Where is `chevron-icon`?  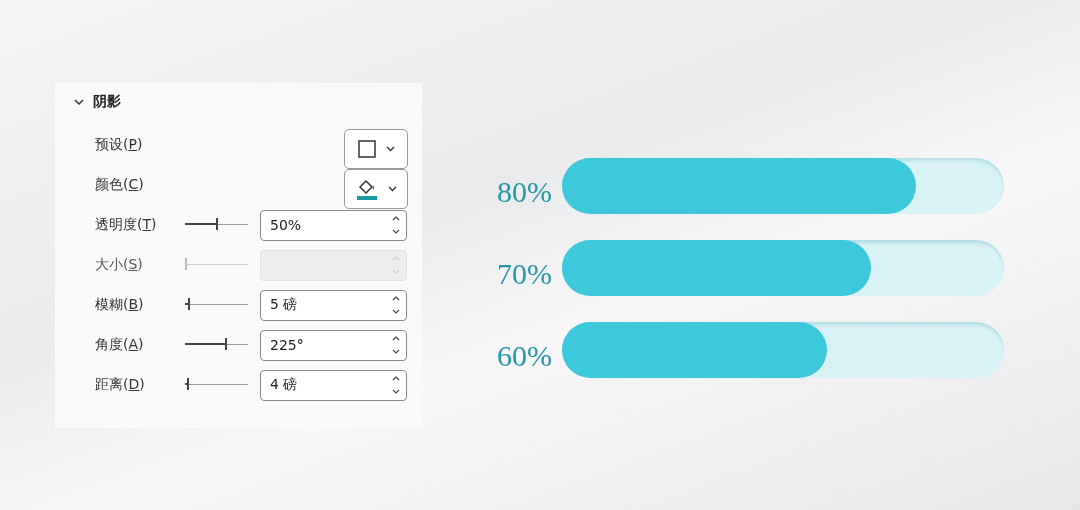
chevron-icon is located at coordinates (79, 102).